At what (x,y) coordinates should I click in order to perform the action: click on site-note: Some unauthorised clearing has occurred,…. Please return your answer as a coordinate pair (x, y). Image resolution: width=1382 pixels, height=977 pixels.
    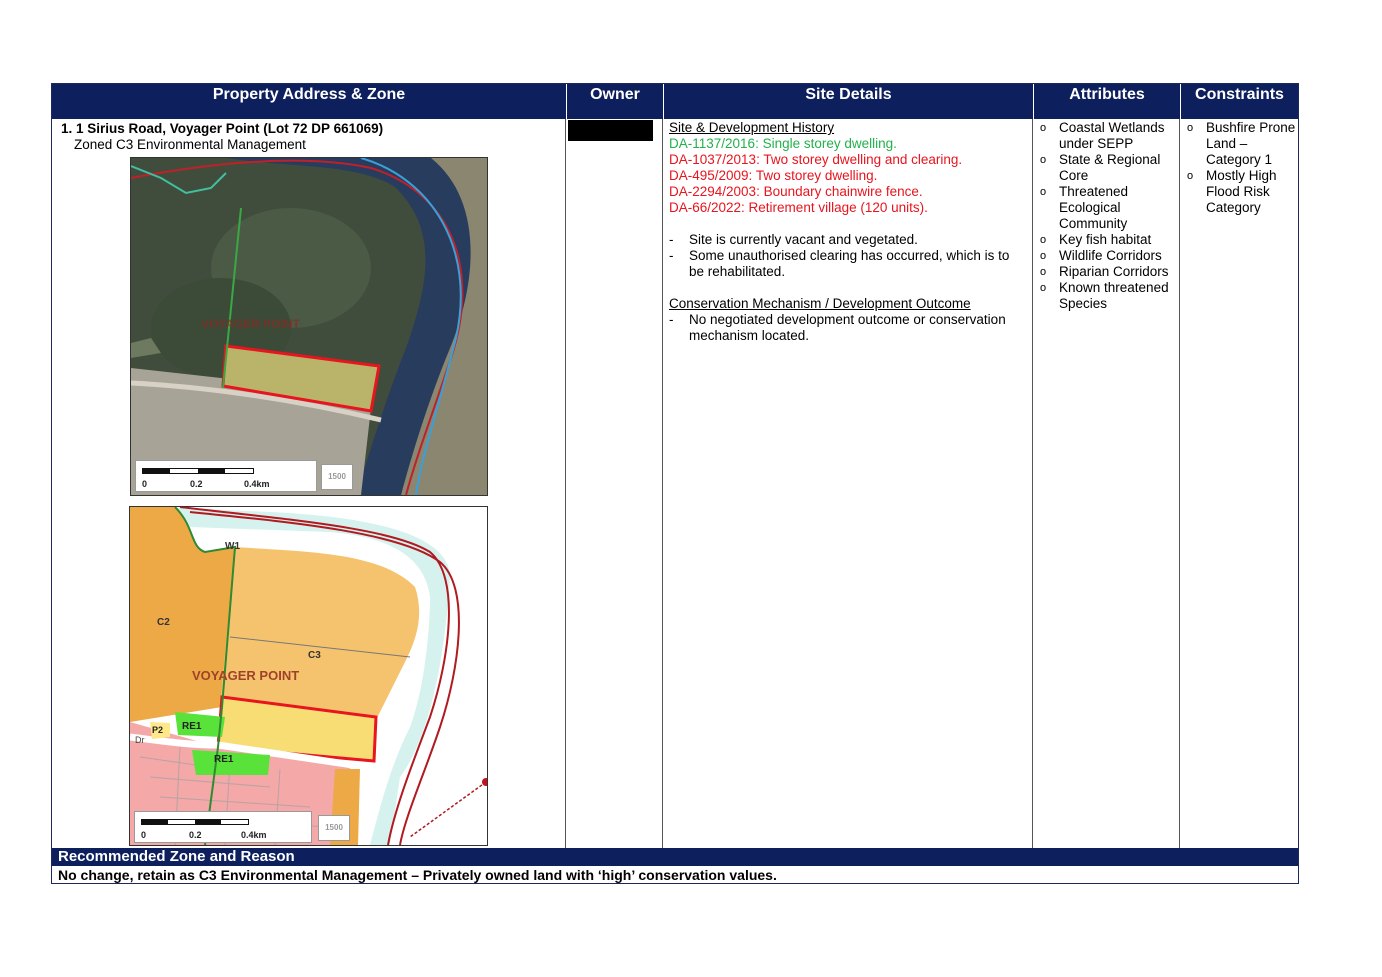
    Looking at the image, I should click on (847, 264).